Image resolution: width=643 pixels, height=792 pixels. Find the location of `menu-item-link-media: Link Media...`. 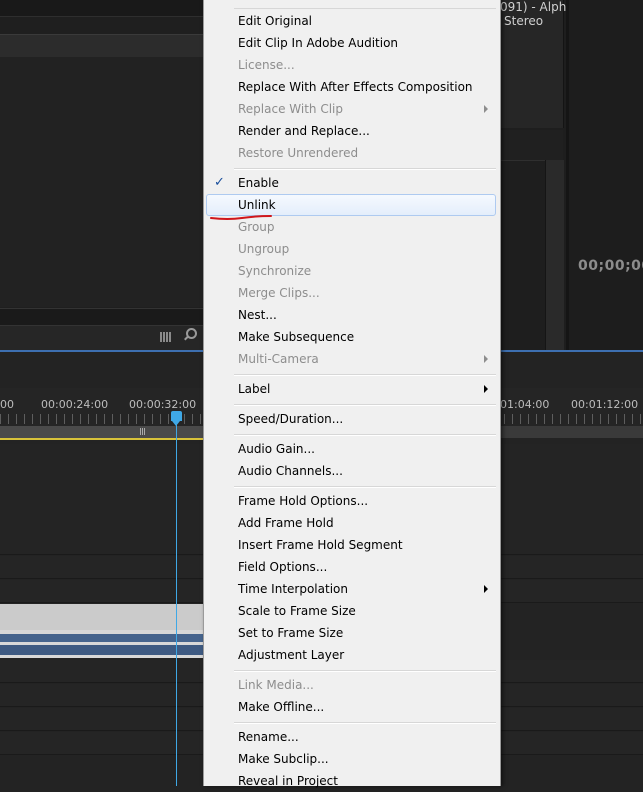

menu-item-link-media: Link Media... is located at coordinates (351, 685).